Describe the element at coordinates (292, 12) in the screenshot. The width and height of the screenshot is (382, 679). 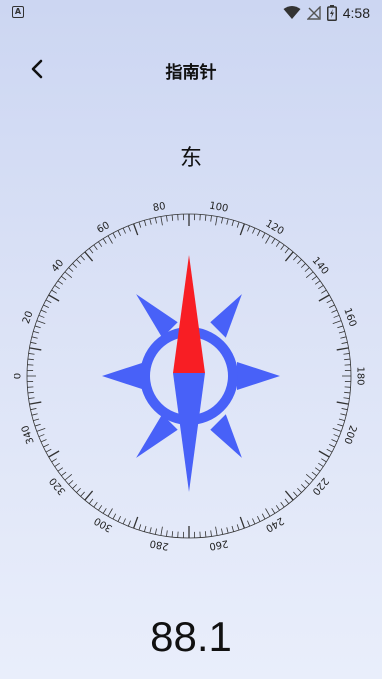
I see `wifi-icon` at that location.